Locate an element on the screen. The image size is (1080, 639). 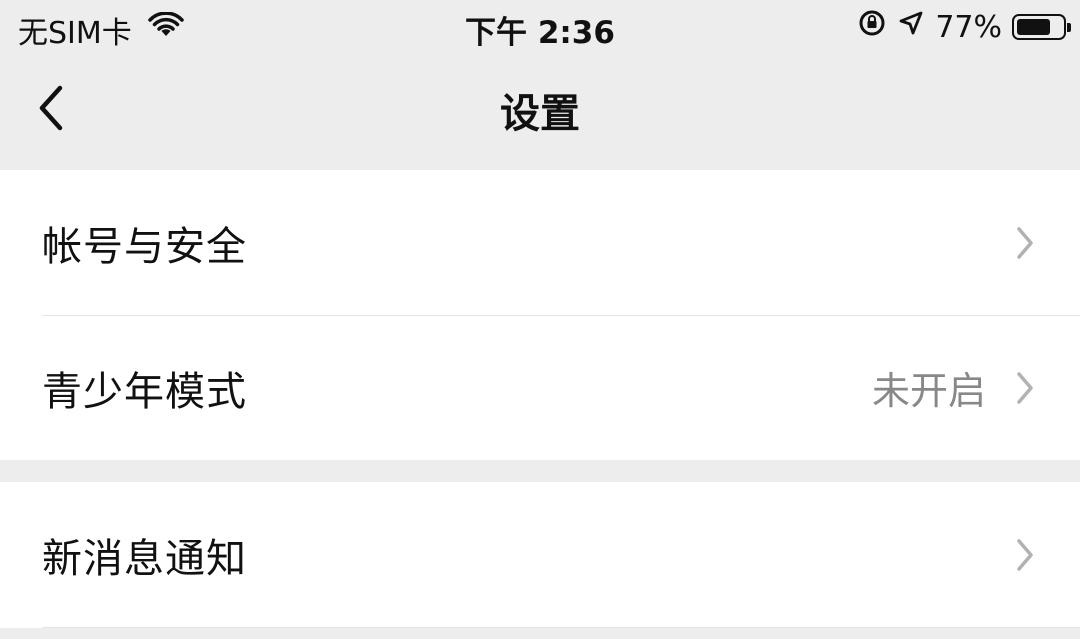
battery-fill is located at coordinates (1033, 27).